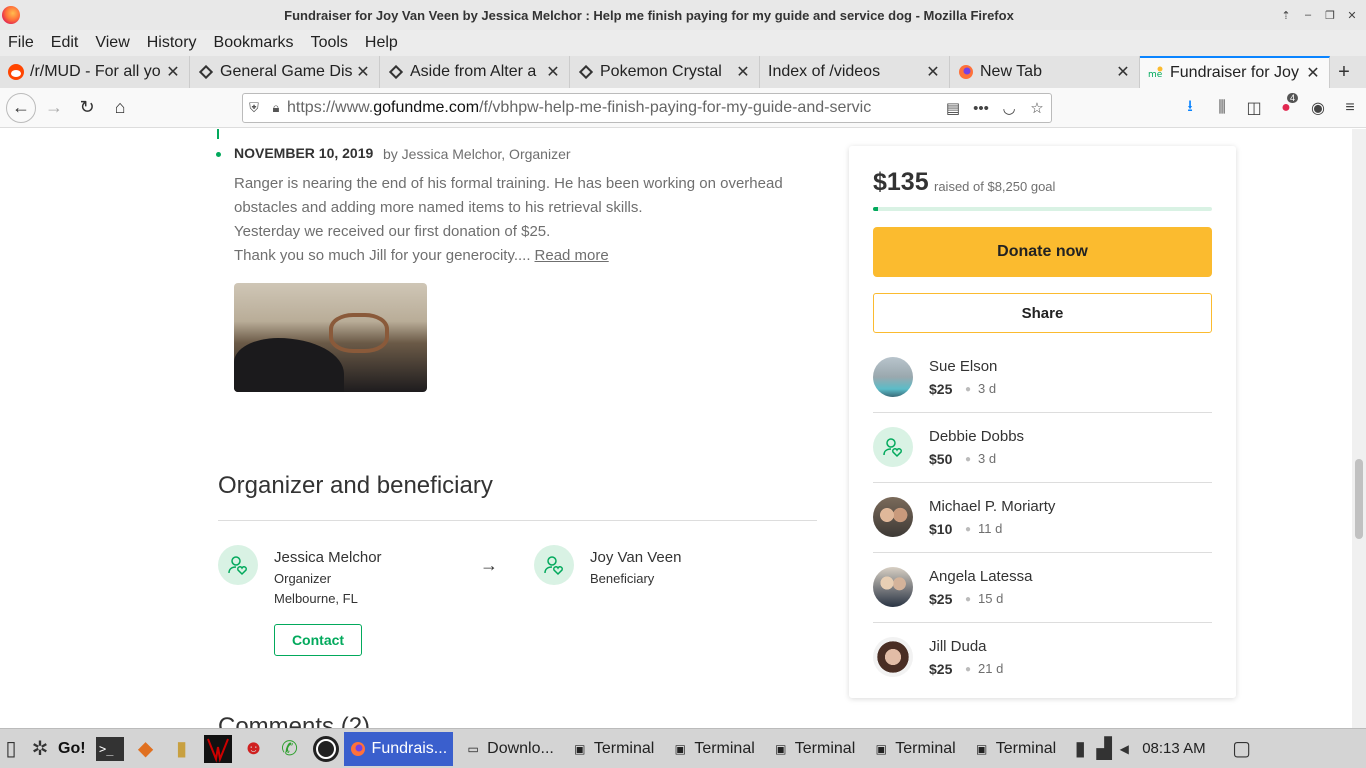 The image size is (1366, 768). I want to click on update-author: by Jessica Melchor, Organizer, so click(477, 154).